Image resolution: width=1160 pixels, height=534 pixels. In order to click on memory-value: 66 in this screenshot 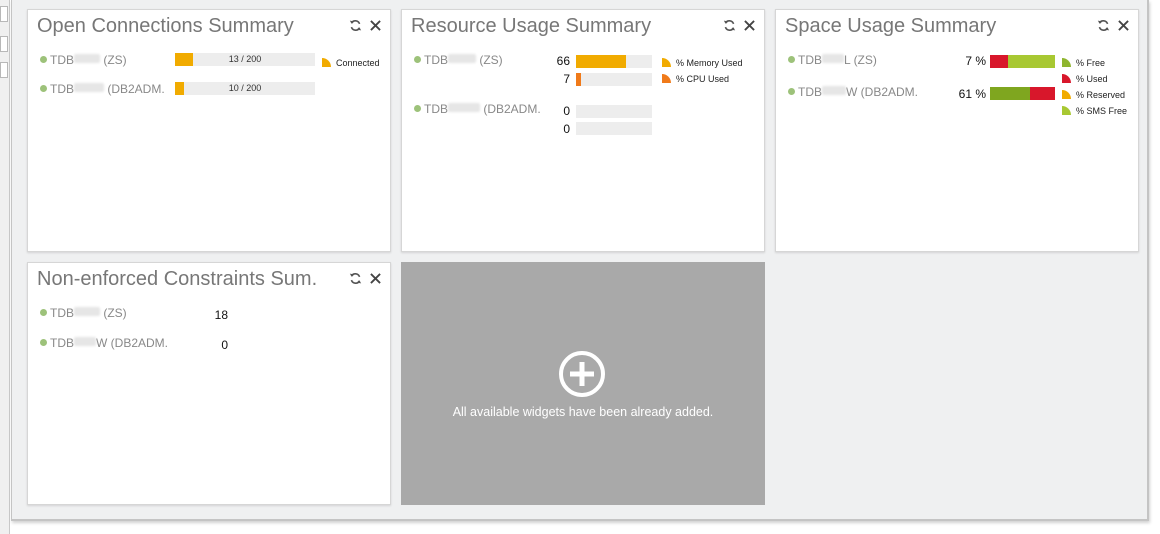, I will do `click(563, 61)`.